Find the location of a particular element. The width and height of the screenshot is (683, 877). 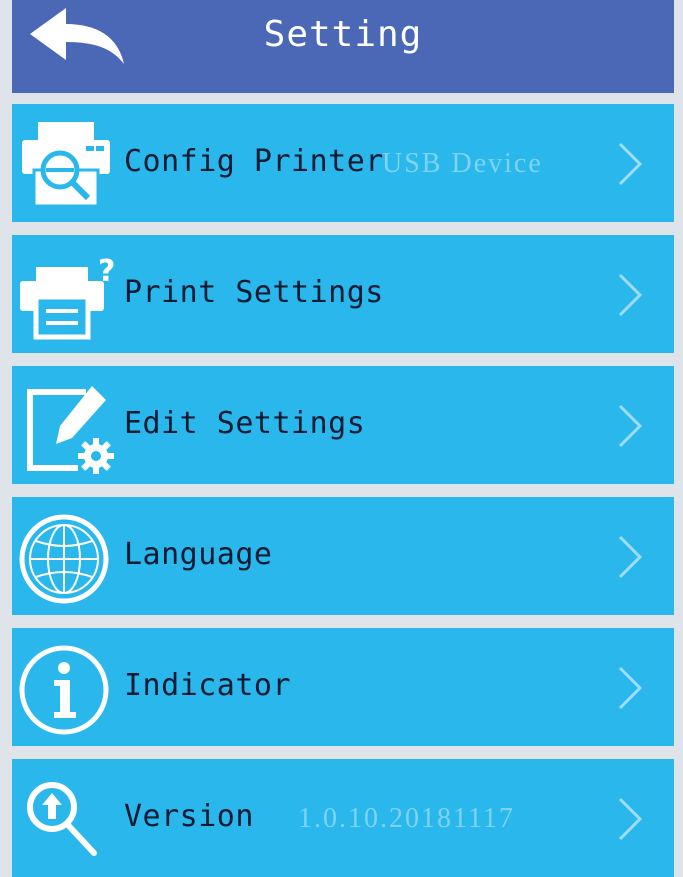

page-title: Setting is located at coordinates (343, 34).